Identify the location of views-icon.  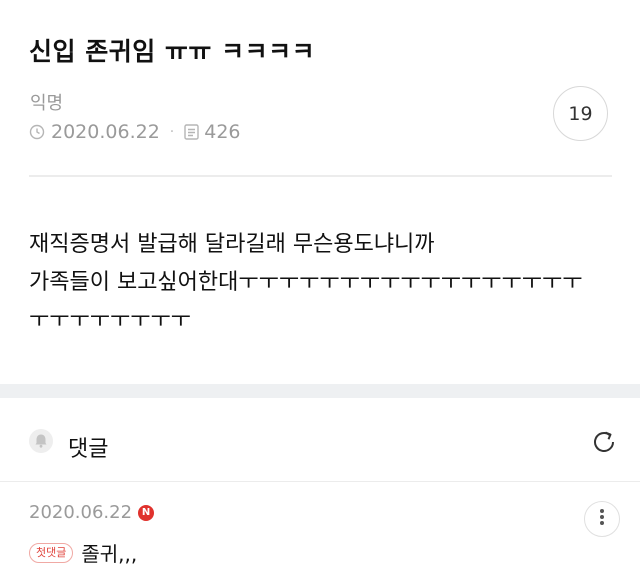
(191, 132).